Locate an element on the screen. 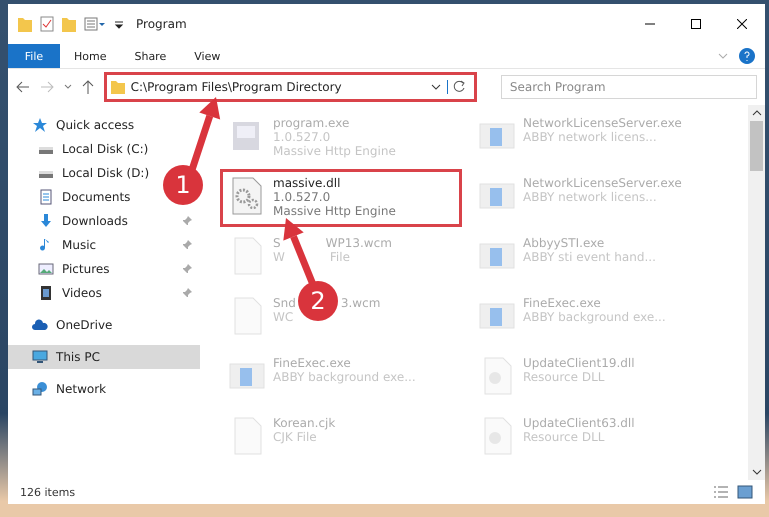 This screenshot has height=517, width=769. sidebar-item: This PC is located at coordinates (104, 357).